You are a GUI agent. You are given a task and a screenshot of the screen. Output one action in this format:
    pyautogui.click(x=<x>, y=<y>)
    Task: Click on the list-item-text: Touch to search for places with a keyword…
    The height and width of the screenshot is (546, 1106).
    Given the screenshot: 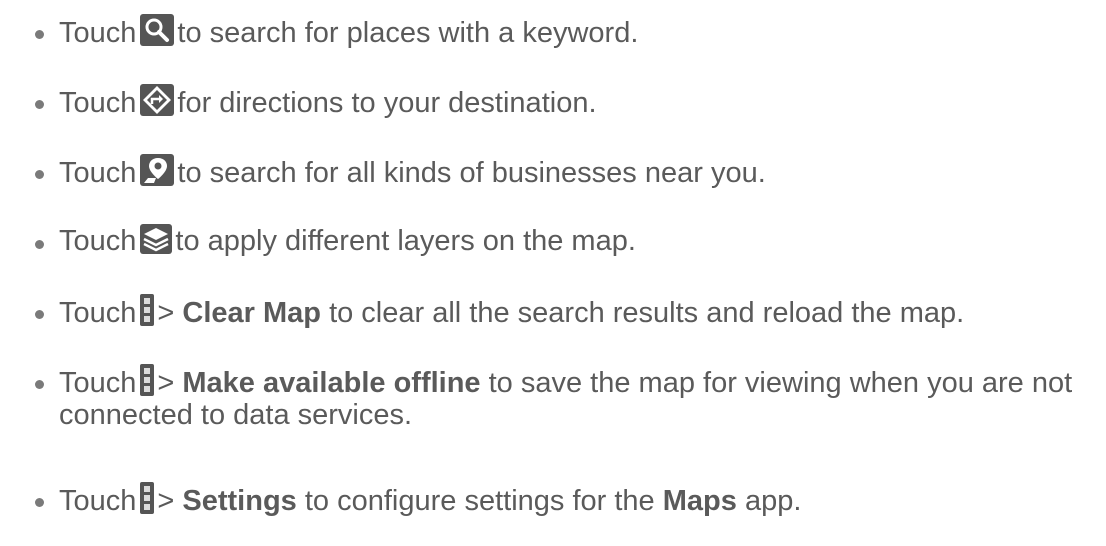 What is the action you would take?
    pyautogui.click(x=348, y=34)
    